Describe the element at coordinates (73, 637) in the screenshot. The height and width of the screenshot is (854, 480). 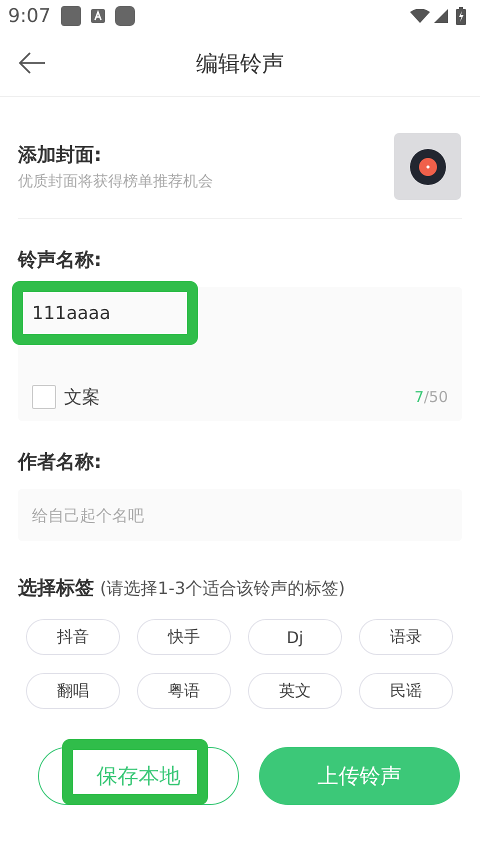
I see `tag-chip: 抖音` at that location.